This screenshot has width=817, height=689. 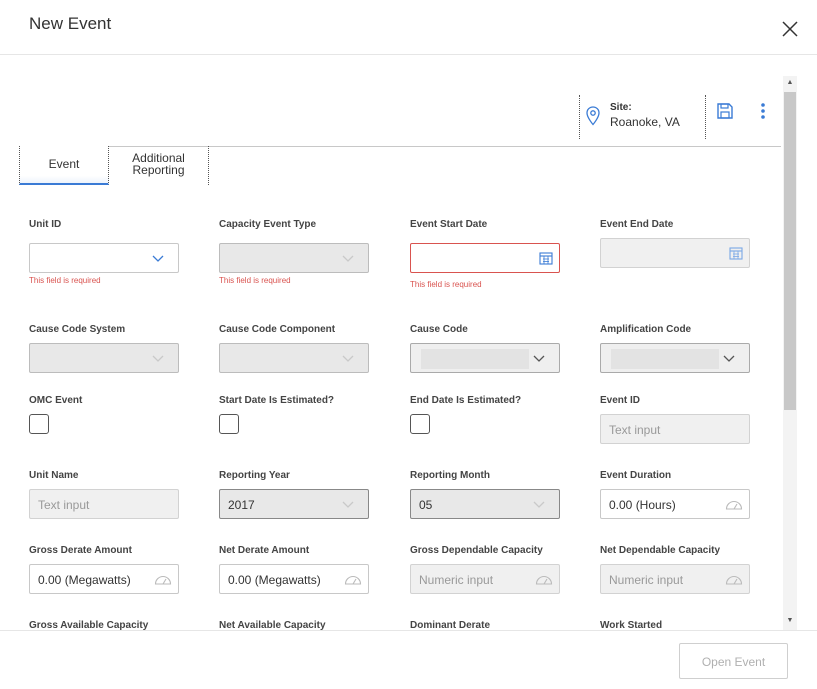 What do you see at coordinates (84, 580) in the screenshot?
I see `gross-derate-amount-value: 0.00 (Megawatts)` at bounding box center [84, 580].